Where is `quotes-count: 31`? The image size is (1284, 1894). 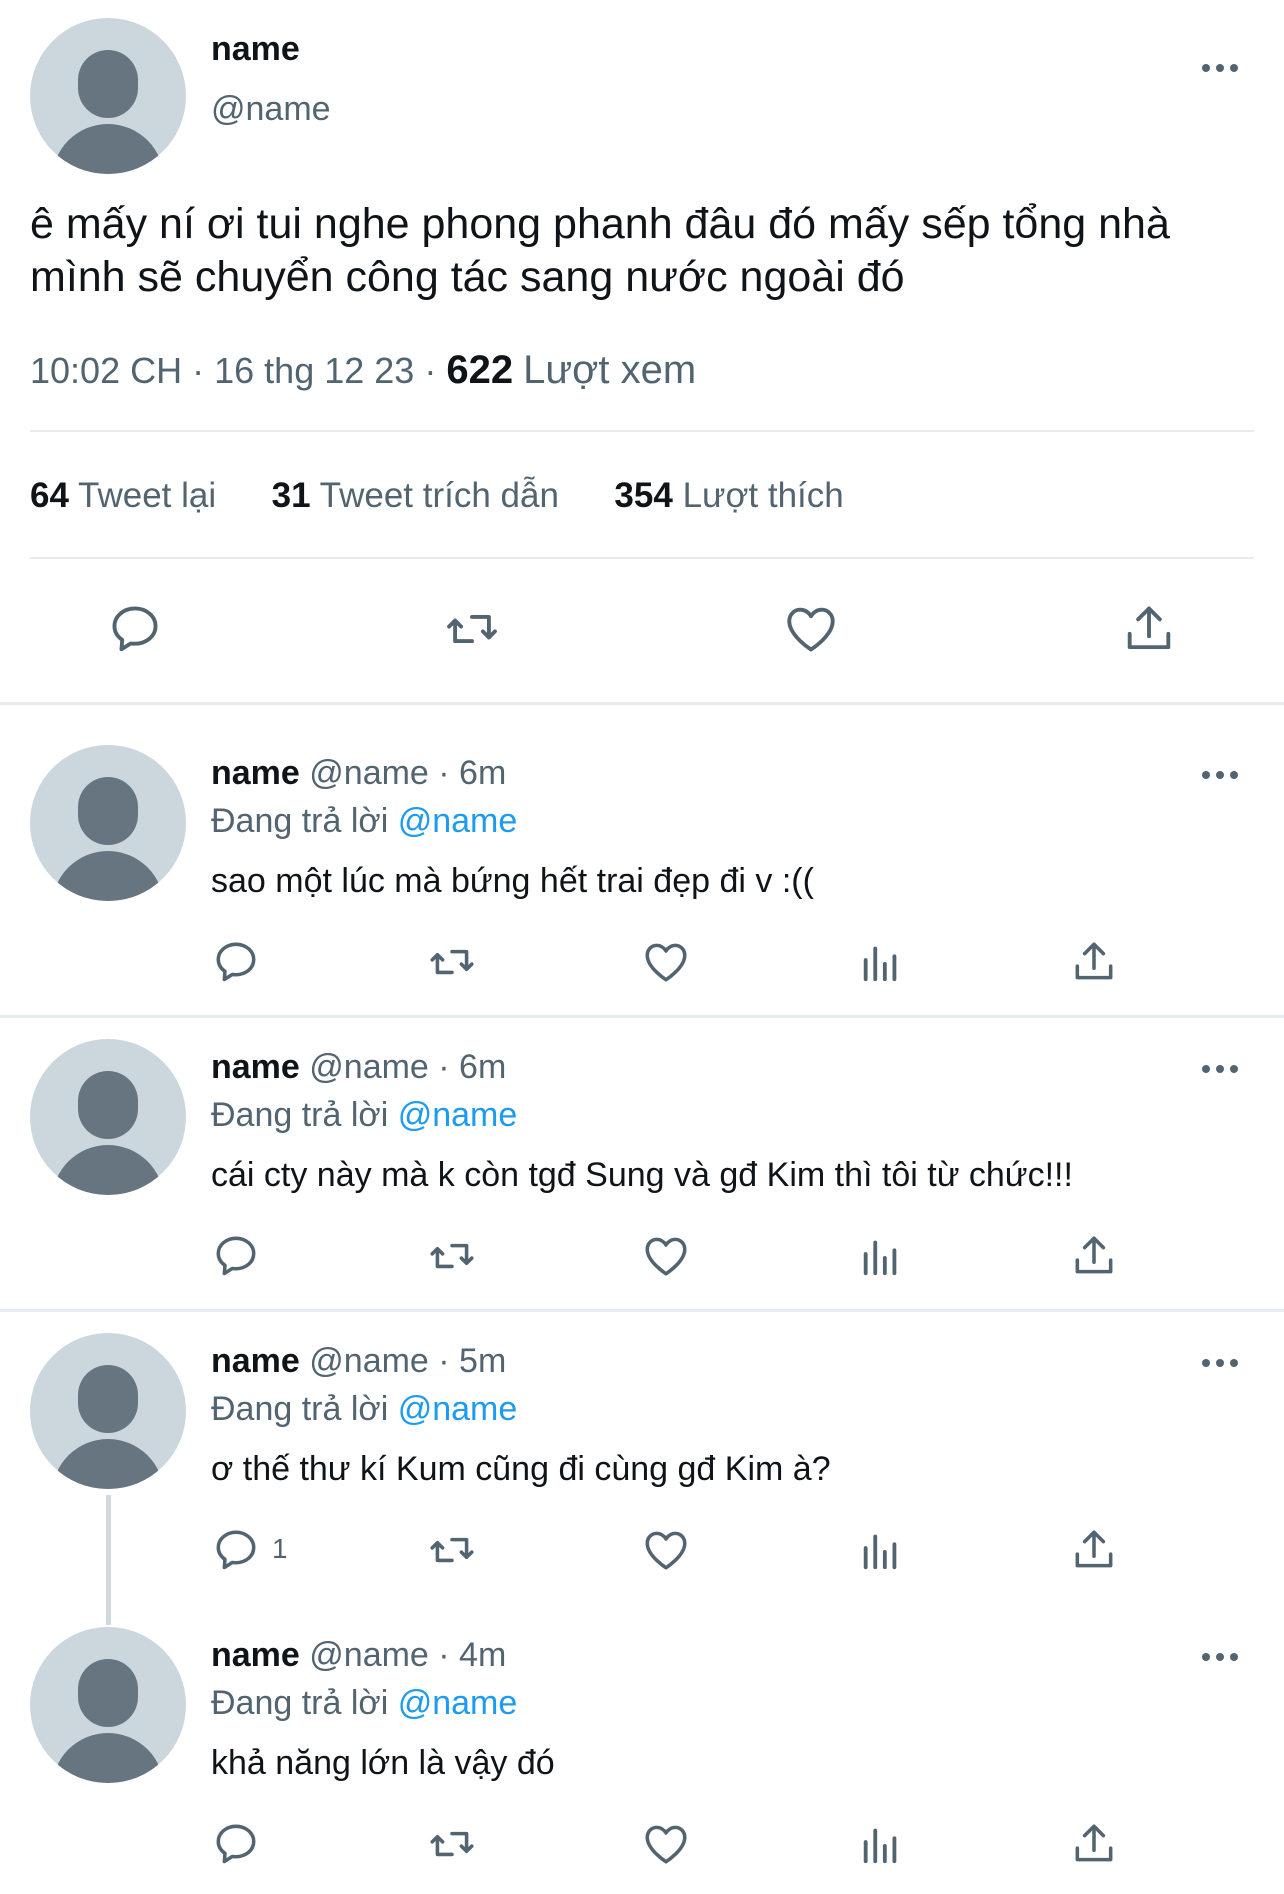
quotes-count: 31 is located at coordinates (291, 495).